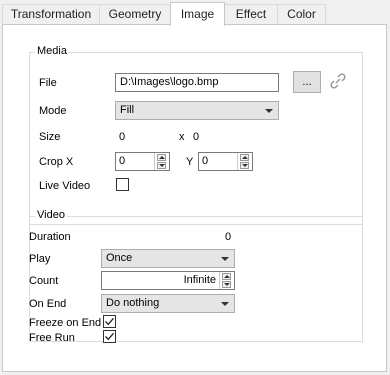 This screenshot has height=375, width=390. What do you see at coordinates (205, 161) in the screenshot?
I see `crop-y-value: 0` at bounding box center [205, 161].